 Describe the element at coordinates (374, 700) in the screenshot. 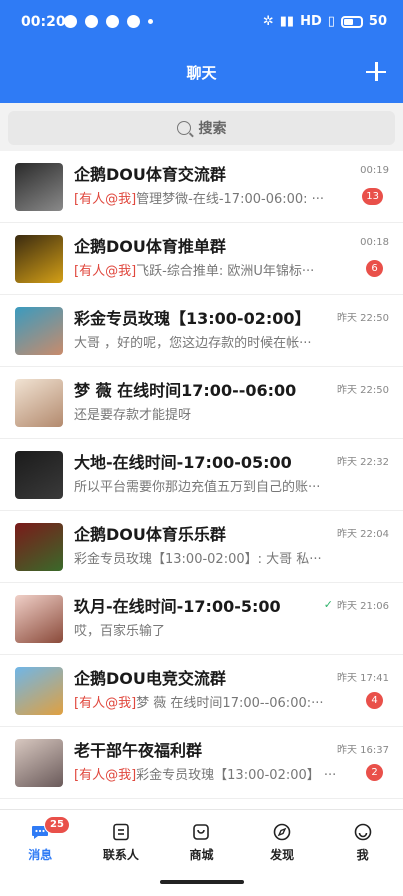

I see `unread-badge: 4` at that location.